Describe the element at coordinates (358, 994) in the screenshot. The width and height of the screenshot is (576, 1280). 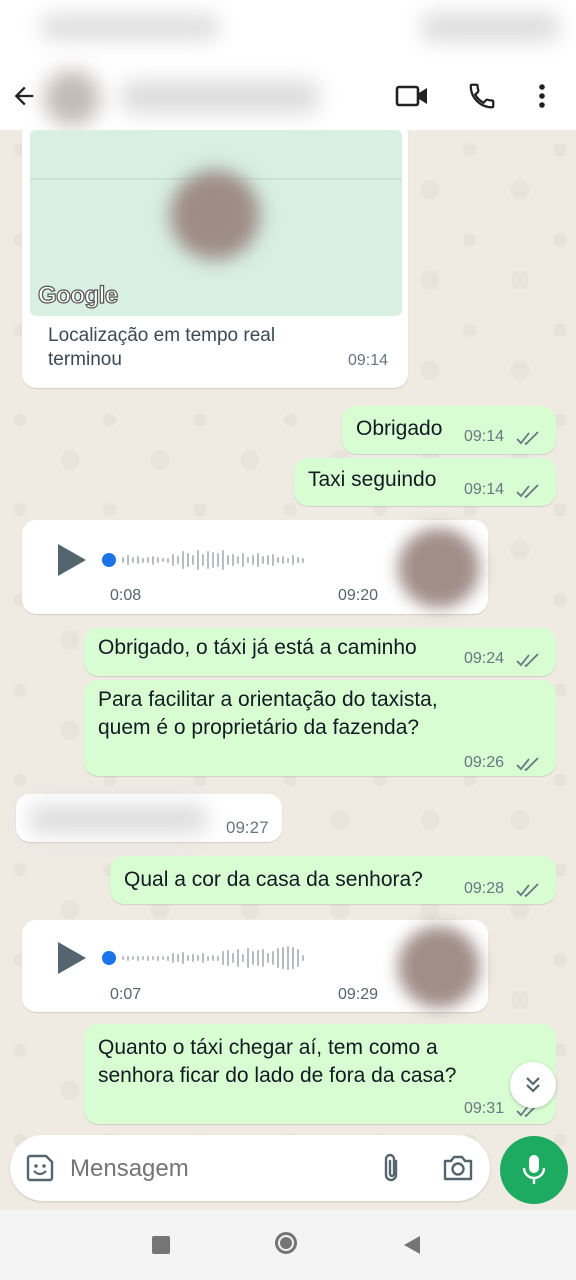
I see `message-time: 09:29` at that location.